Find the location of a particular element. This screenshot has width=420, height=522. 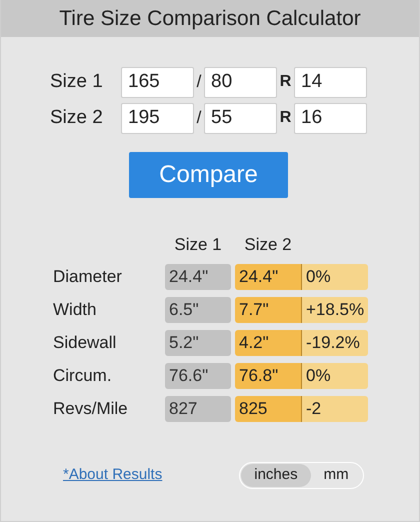

size-1-value: 5.2" is located at coordinates (198, 343).